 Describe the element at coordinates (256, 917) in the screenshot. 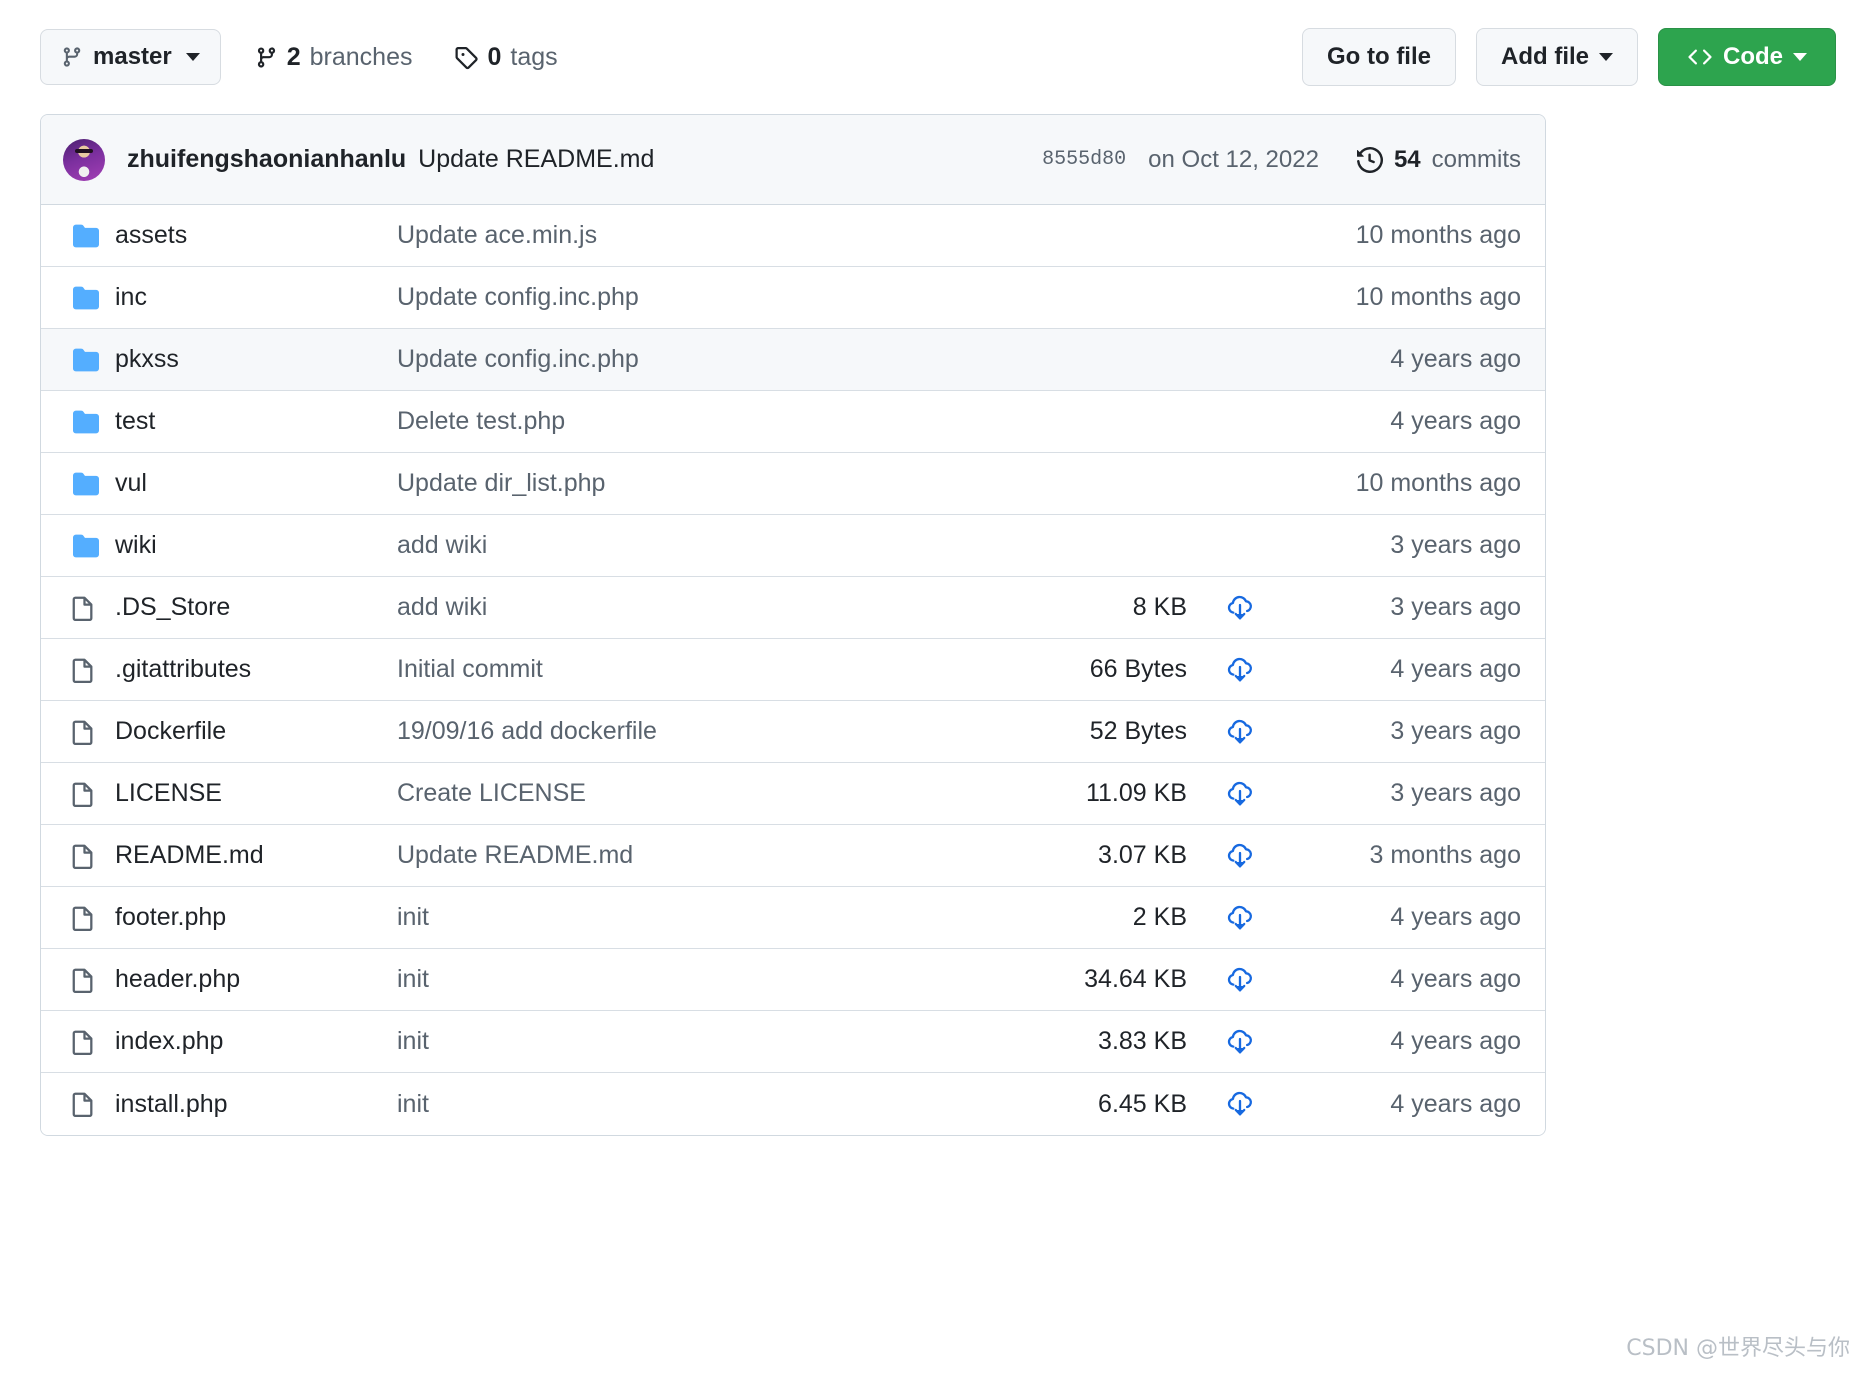

I see `file-name-link: footer.php` at that location.